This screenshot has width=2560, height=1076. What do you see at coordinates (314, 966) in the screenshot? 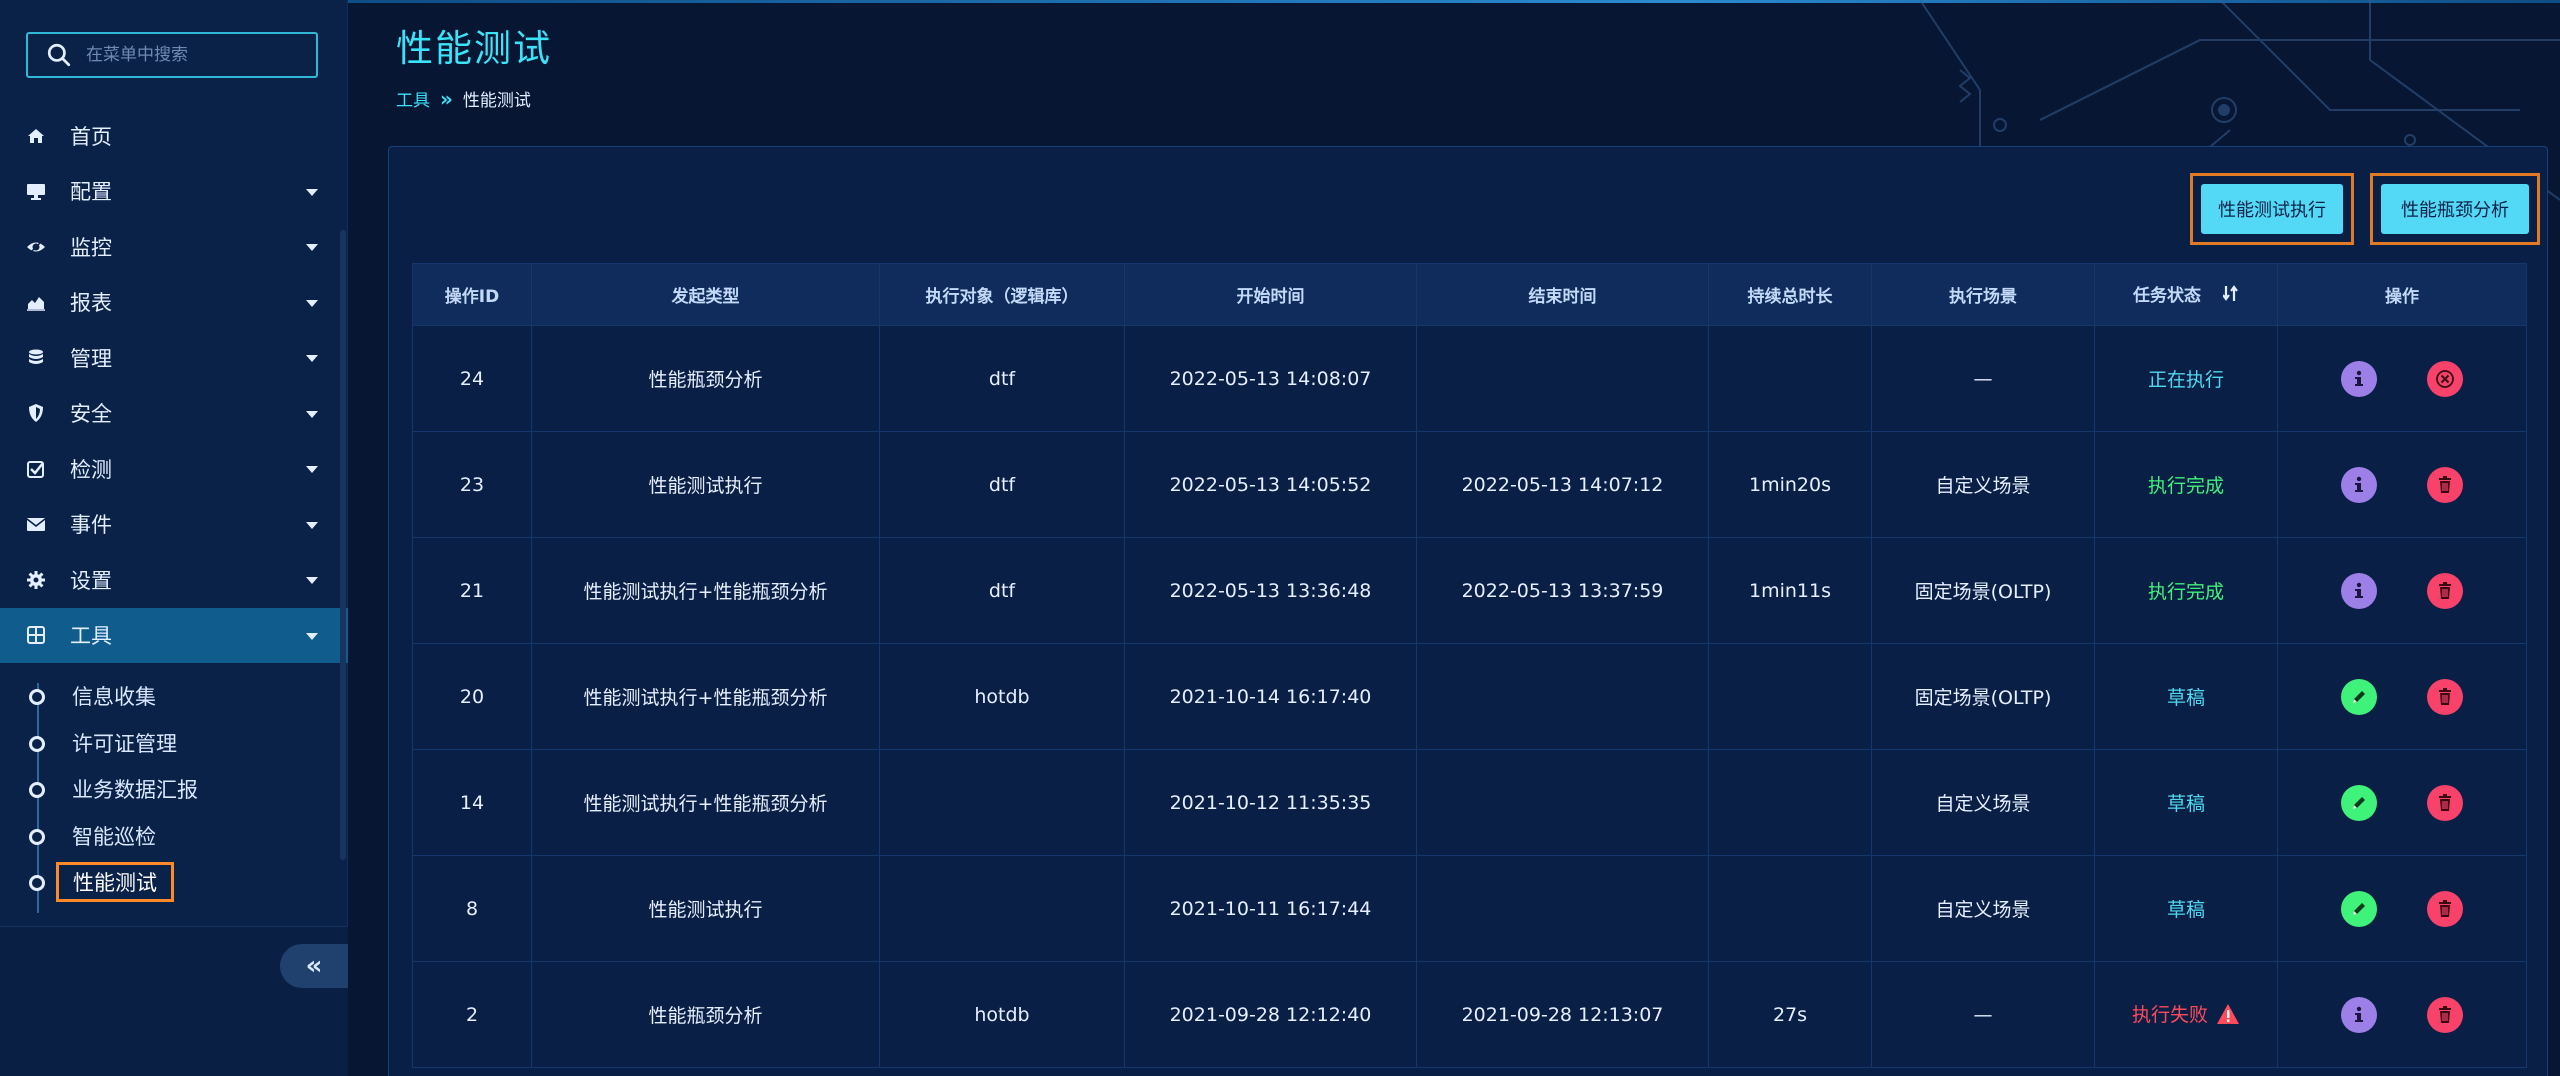
I see `collapse-sidebar-button: «` at bounding box center [314, 966].